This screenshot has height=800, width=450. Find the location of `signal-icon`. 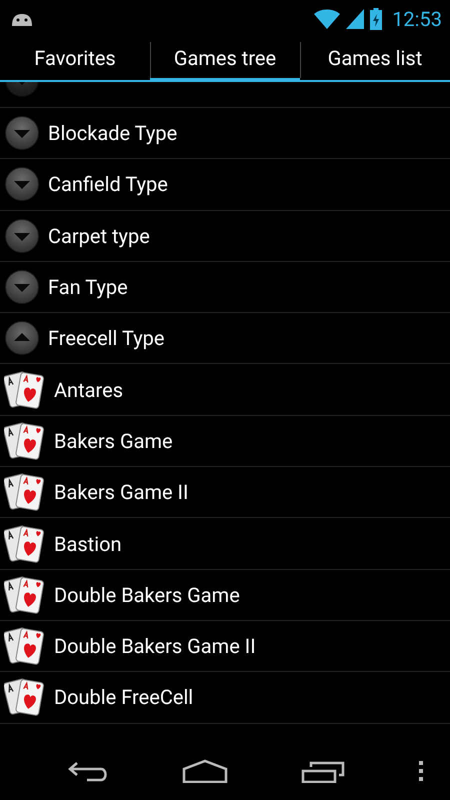

signal-icon is located at coordinates (355, 19).